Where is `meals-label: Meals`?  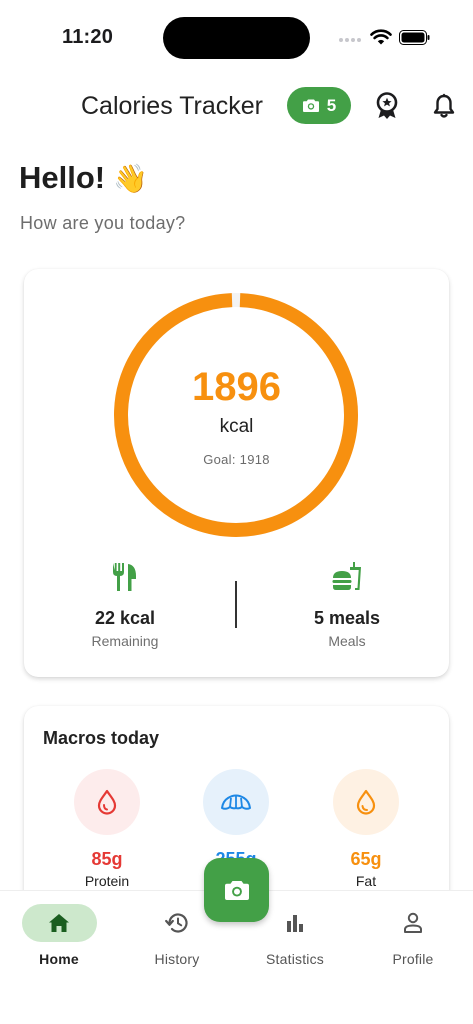
meals-label: Meals is located at coordinates (347, 641).